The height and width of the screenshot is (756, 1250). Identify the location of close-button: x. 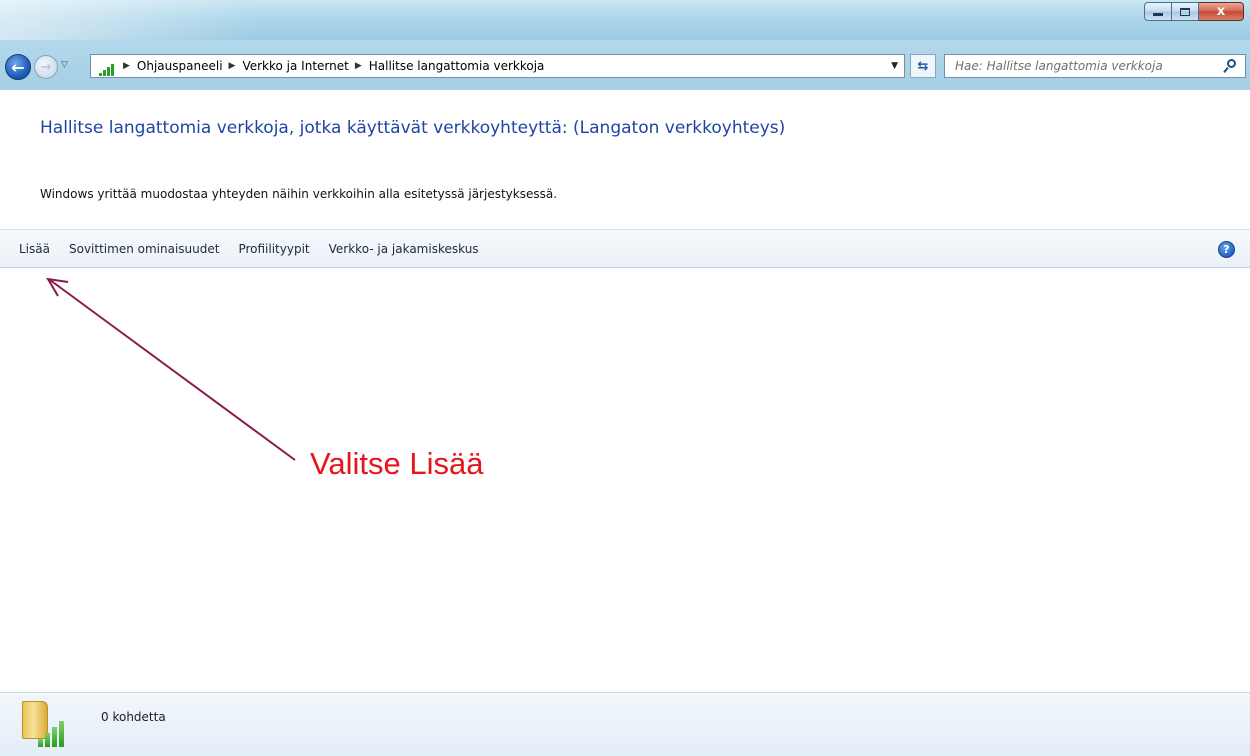
(1221, 11).